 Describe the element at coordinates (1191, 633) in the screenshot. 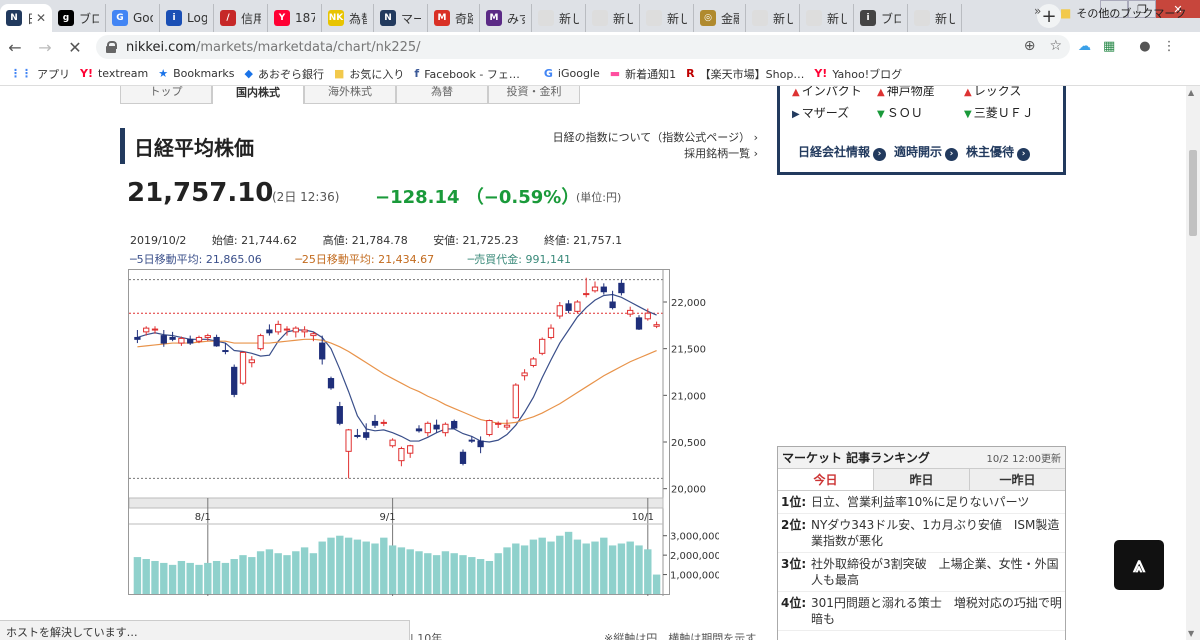

I see `scroll-down-icon: ▼` at that location.